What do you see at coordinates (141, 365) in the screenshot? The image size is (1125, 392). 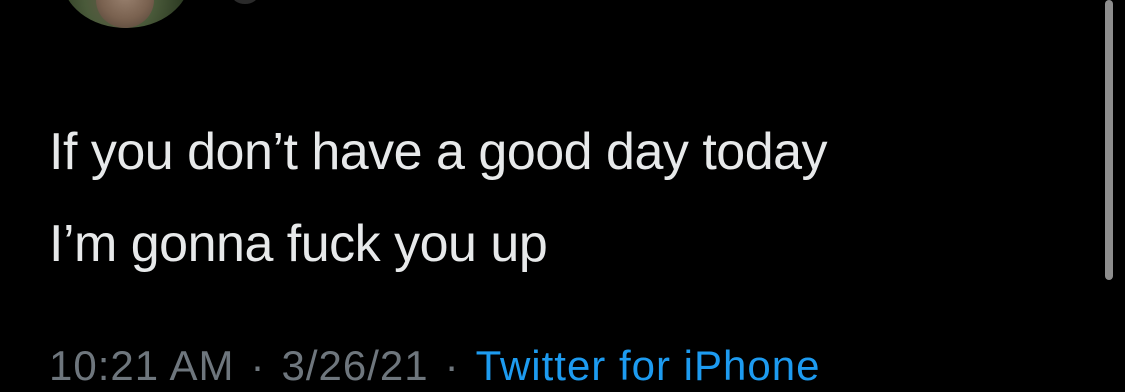 I see `tweet-time: 10:21 AM` at bounding box center [141, 365].